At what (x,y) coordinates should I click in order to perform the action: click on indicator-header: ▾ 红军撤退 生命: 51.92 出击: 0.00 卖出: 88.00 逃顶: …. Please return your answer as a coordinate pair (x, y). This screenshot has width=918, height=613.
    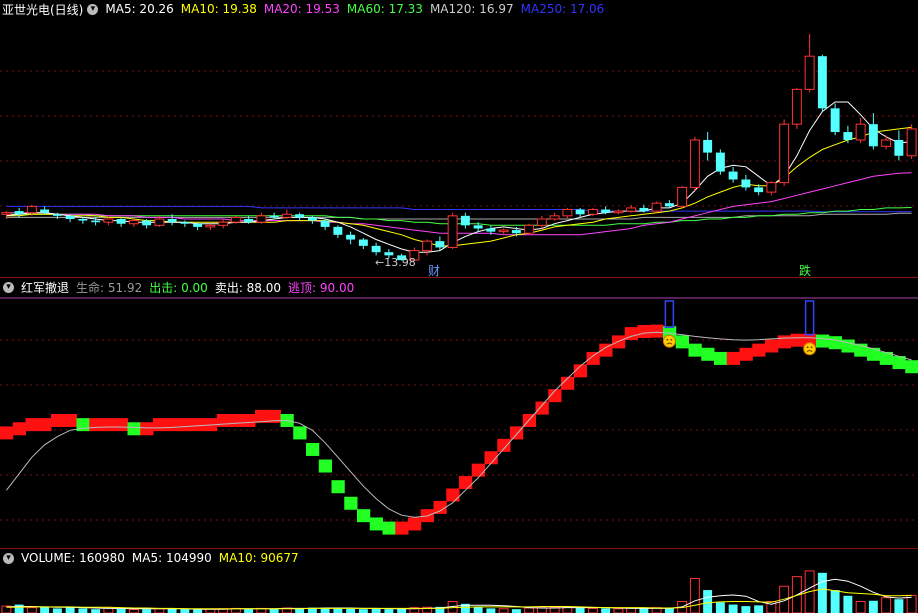
    Looking at the image, I should click on (459, 287).